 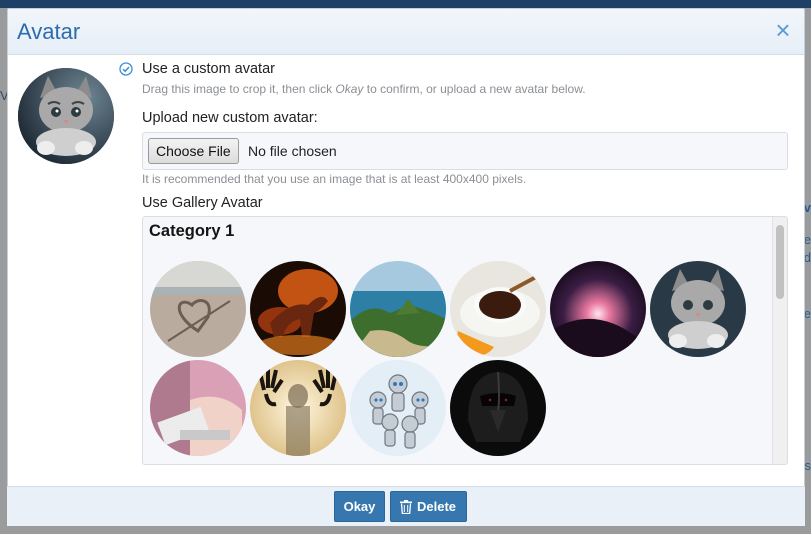 I want to click on gallery-avatar-planet-sunrise, so click(x=598, y=309).